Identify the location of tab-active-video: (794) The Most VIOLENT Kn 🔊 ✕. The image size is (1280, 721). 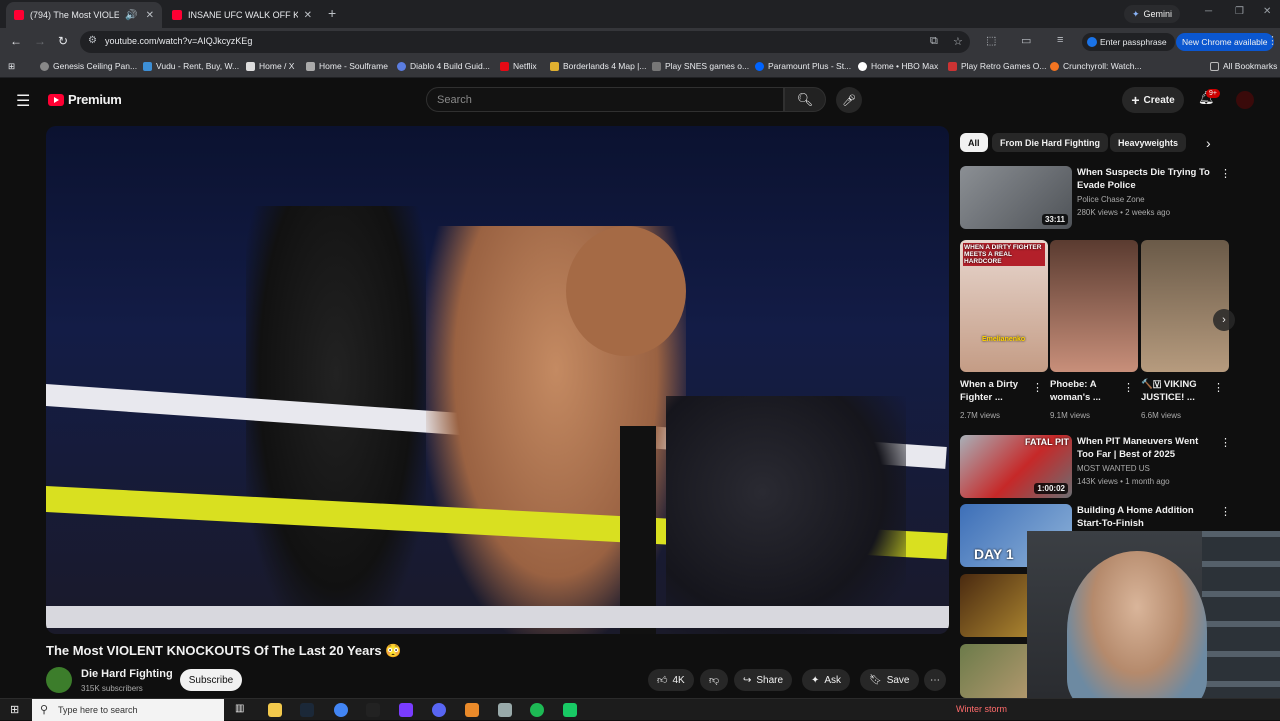
(84, 15).